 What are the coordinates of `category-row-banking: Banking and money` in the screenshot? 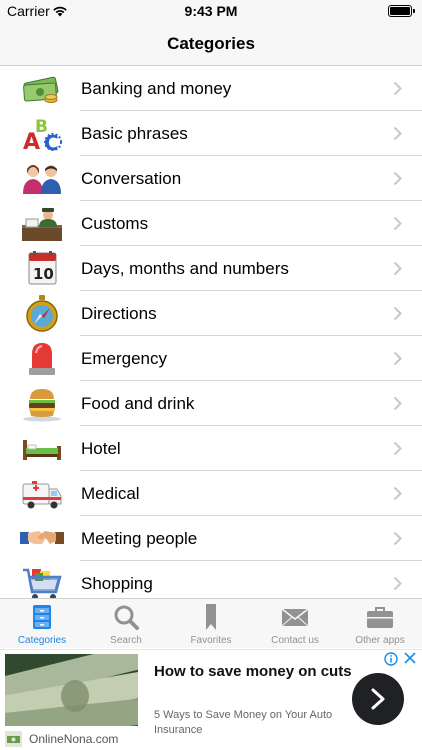 It's located at (211, 88).